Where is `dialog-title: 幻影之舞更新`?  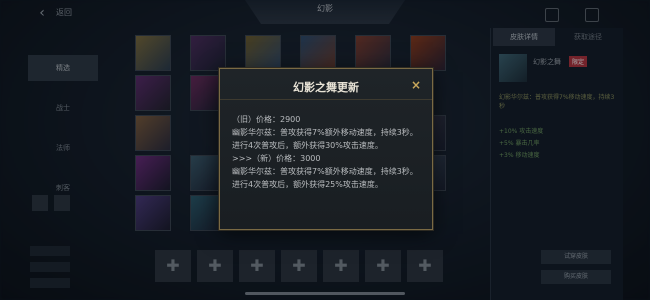 dialog-title: 幻影之舞更新 is located at coordinates (326, 87).